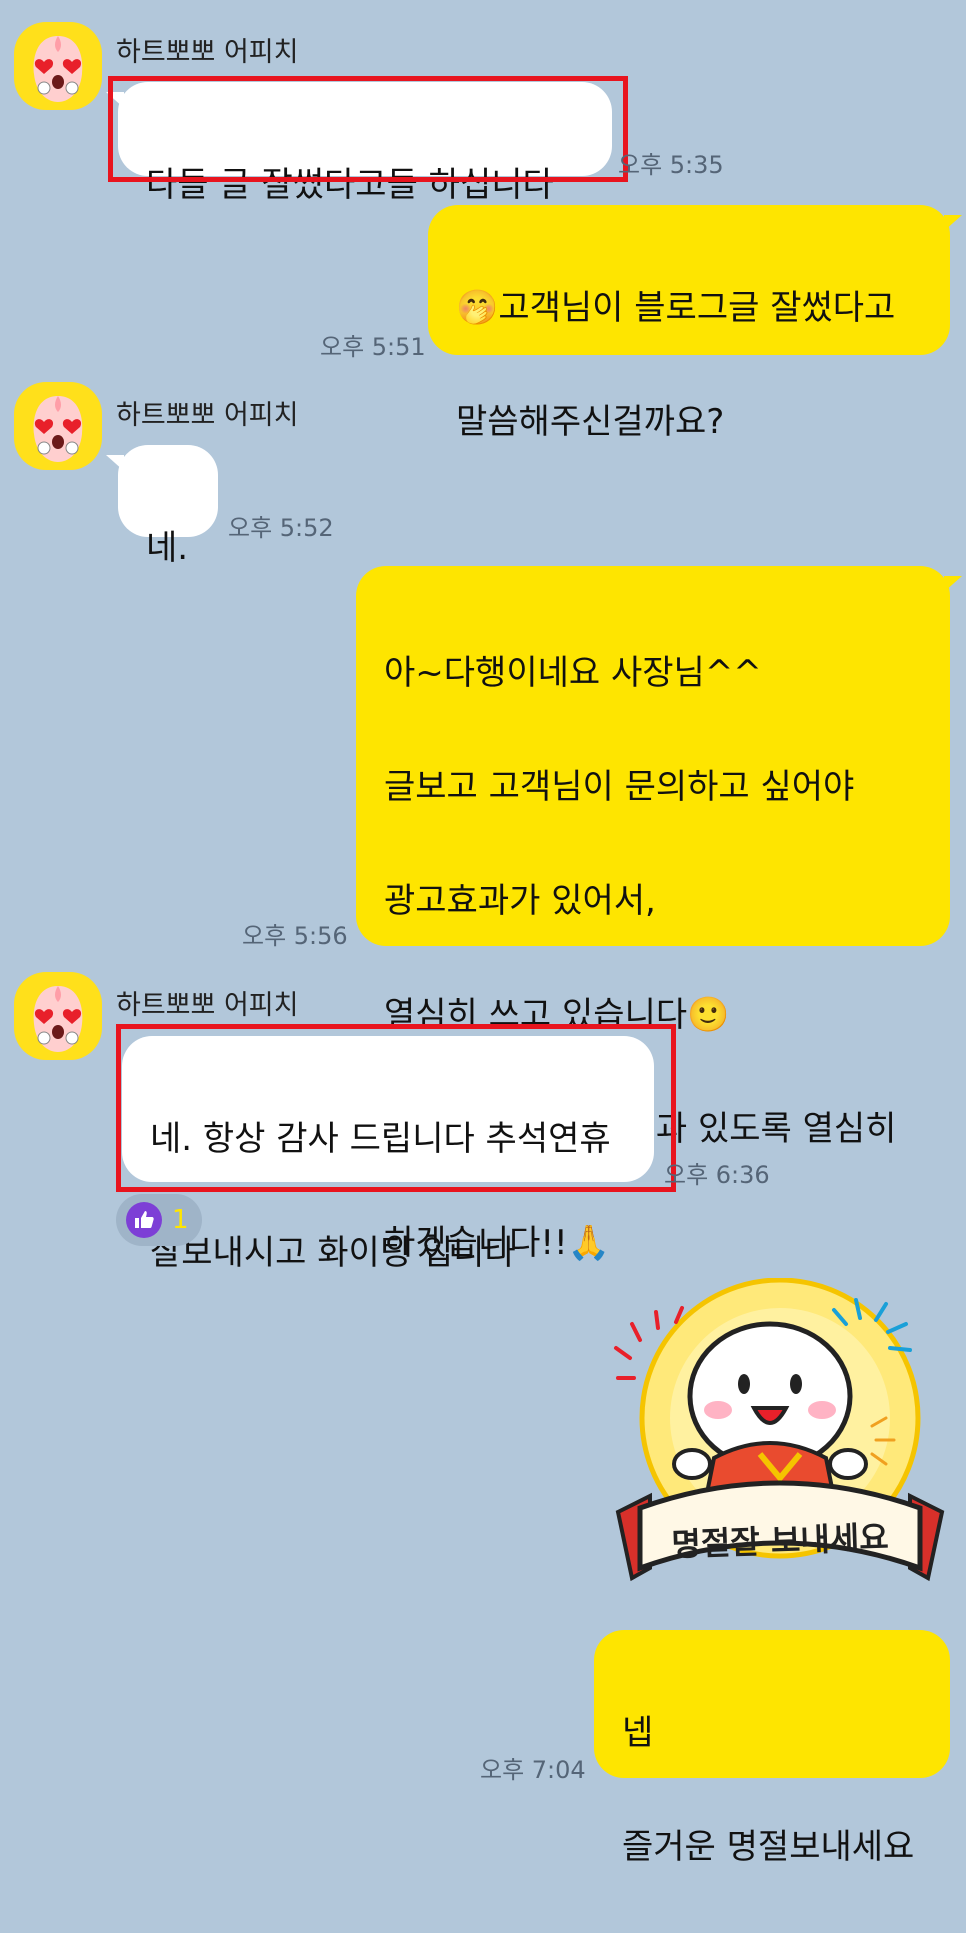 The height and width of the screenshot is (1933, 966). Describe the element at coordinates (671, 165) in the screenshot. I see `message-time: 오후 5:35` at that location.